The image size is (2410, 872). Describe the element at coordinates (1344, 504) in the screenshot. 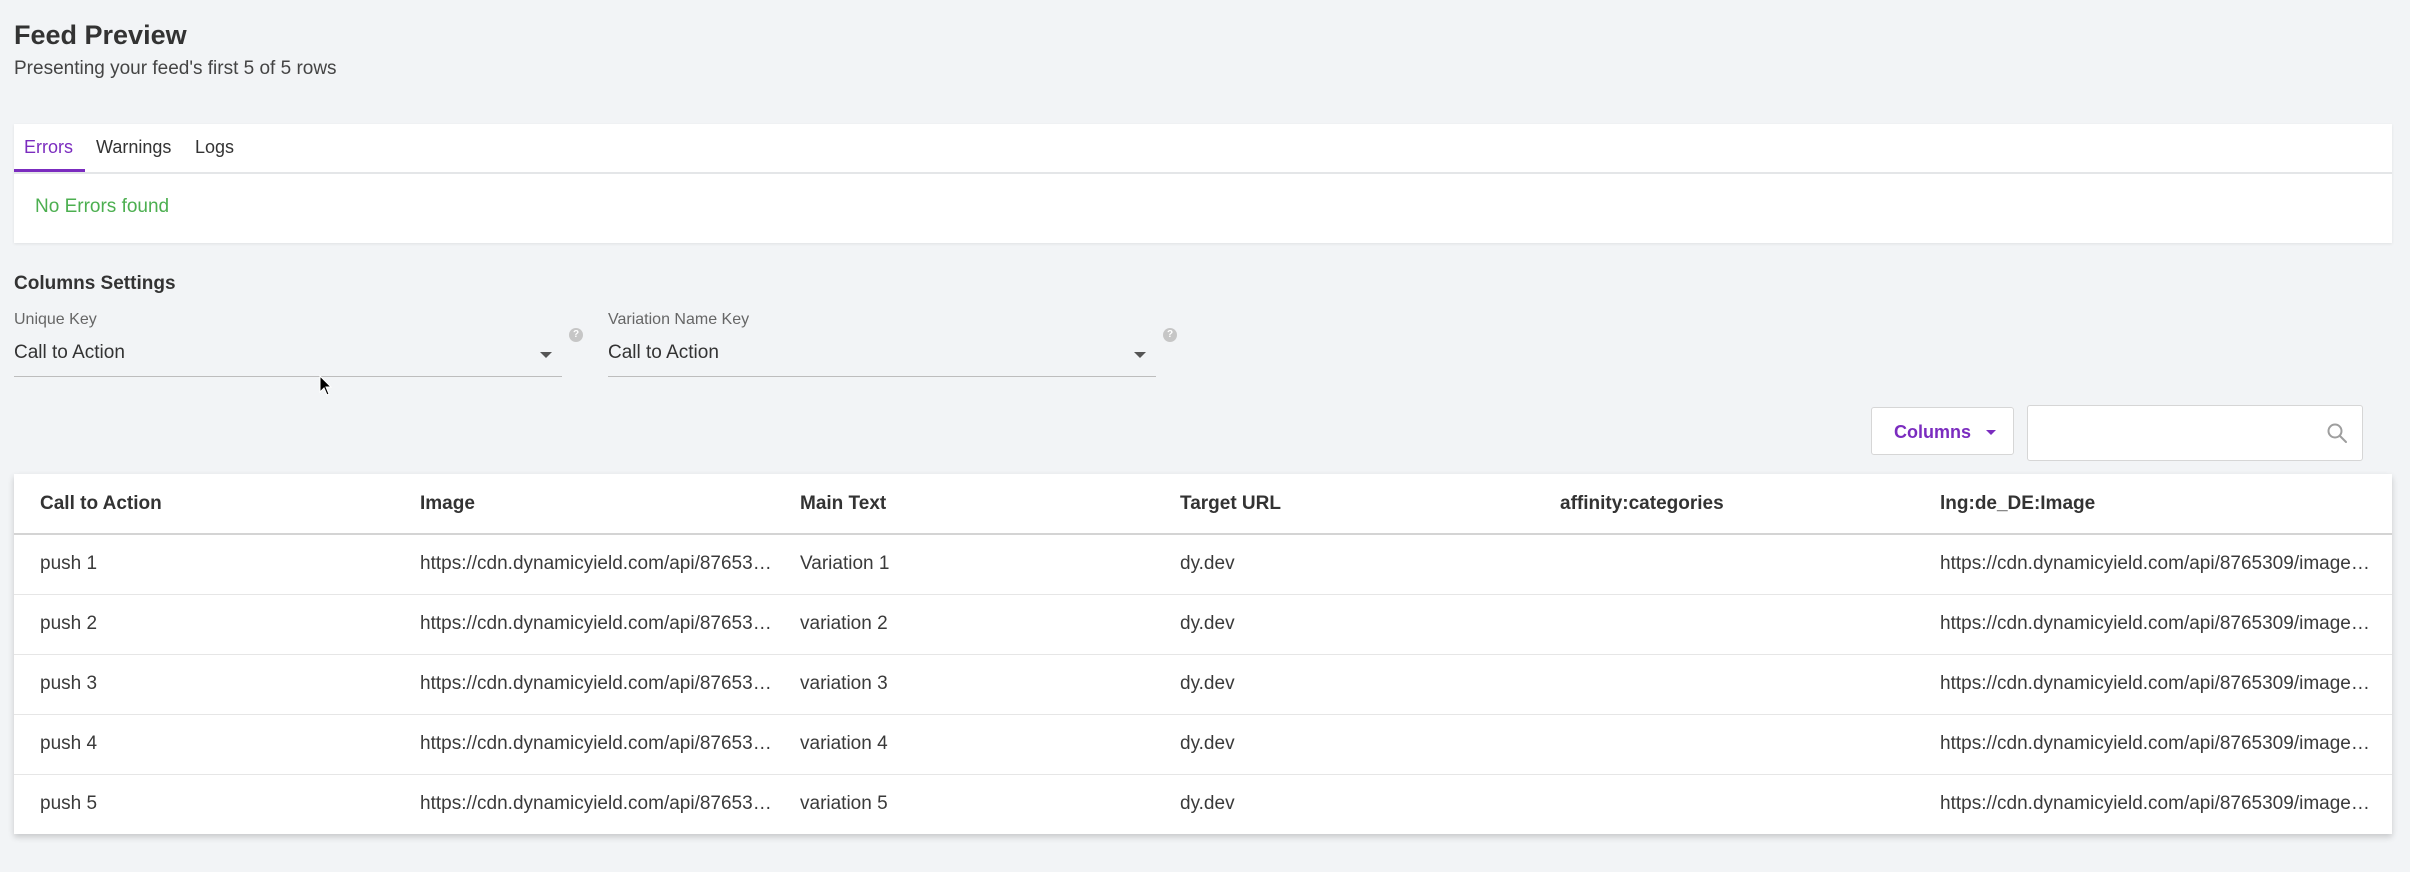

I see `column-header-target-url: Target URL` at that location.